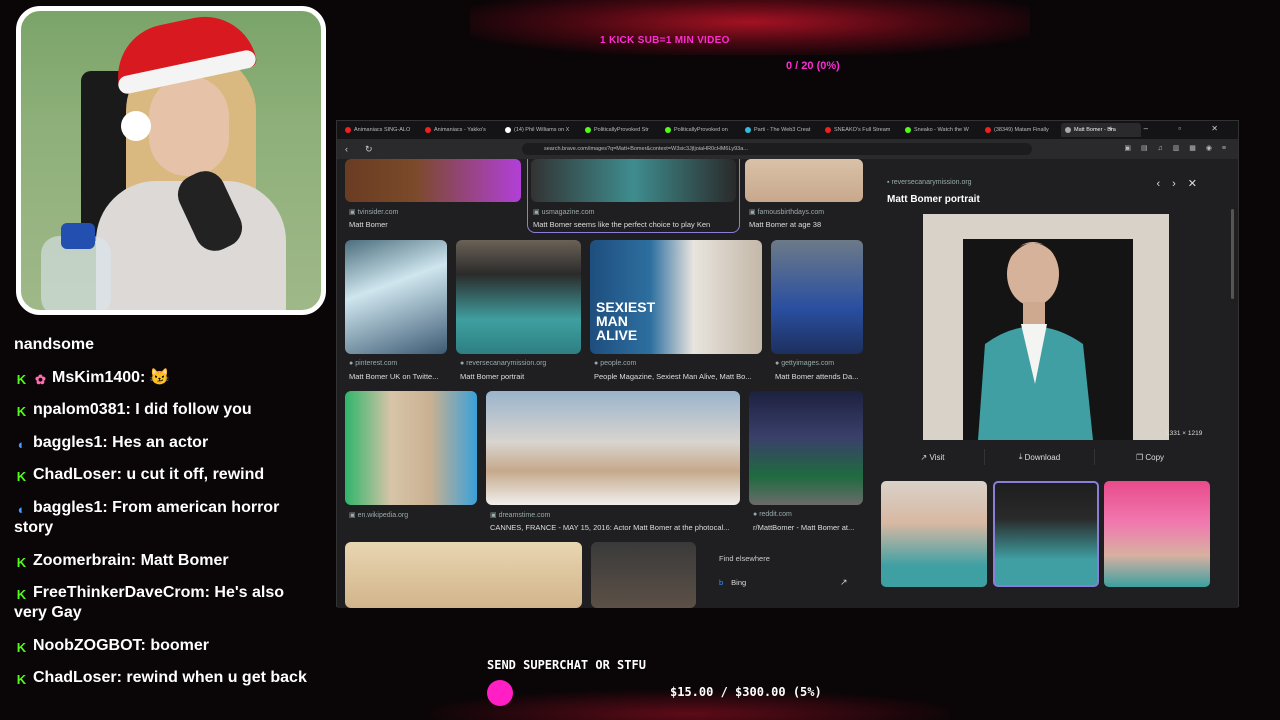  I want to click on chat-text: nandsome, so click(54, 344).